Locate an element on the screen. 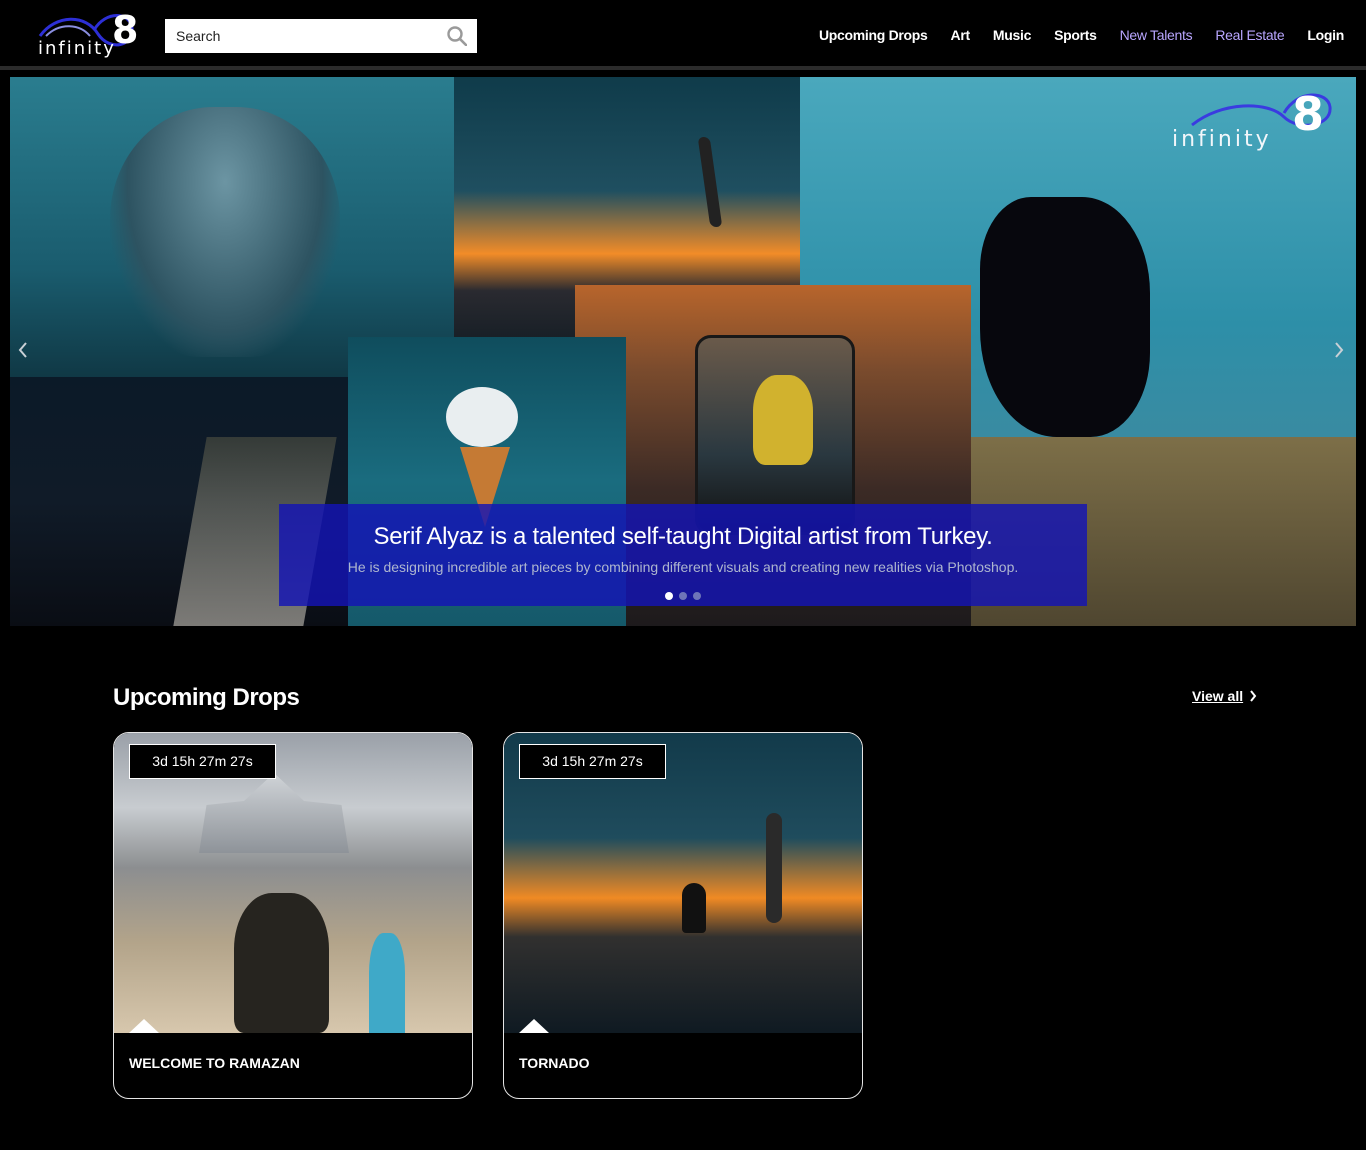 This screenshot has width=1366, height=1150. drop-card: 3d 15h 27m 27s TORNADO is located at coordinates (683, 915).